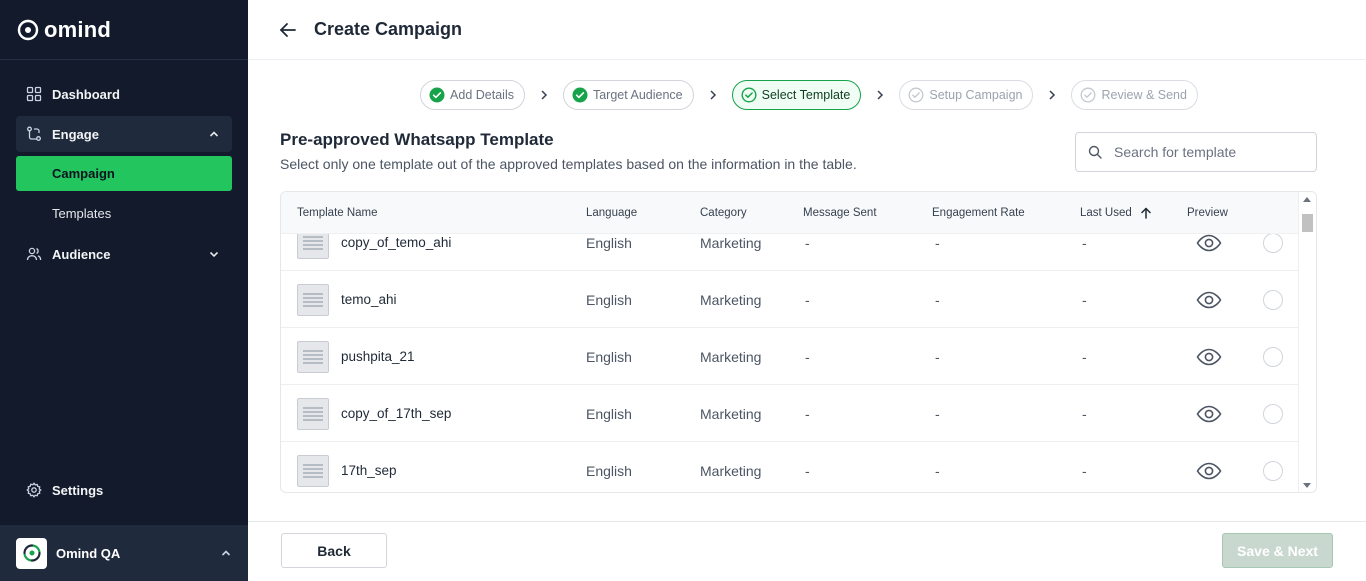 This screenshot has width=1366, height=581. What do you see at coordinates (347, 467) in the screenshot?
I see `template-name-cell: 17th_sep` at bounding box center [347, 467].